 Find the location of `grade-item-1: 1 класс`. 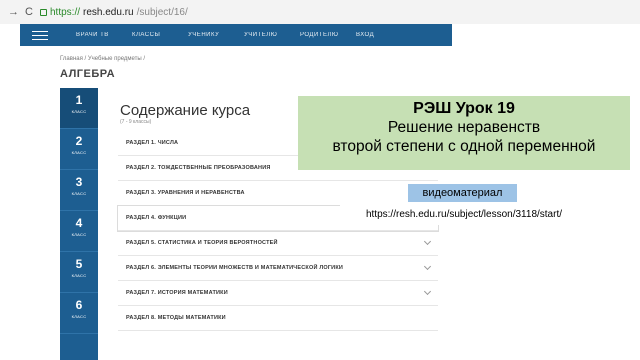

grade-item-1: 1 класс is located at coordinates (79, 108).